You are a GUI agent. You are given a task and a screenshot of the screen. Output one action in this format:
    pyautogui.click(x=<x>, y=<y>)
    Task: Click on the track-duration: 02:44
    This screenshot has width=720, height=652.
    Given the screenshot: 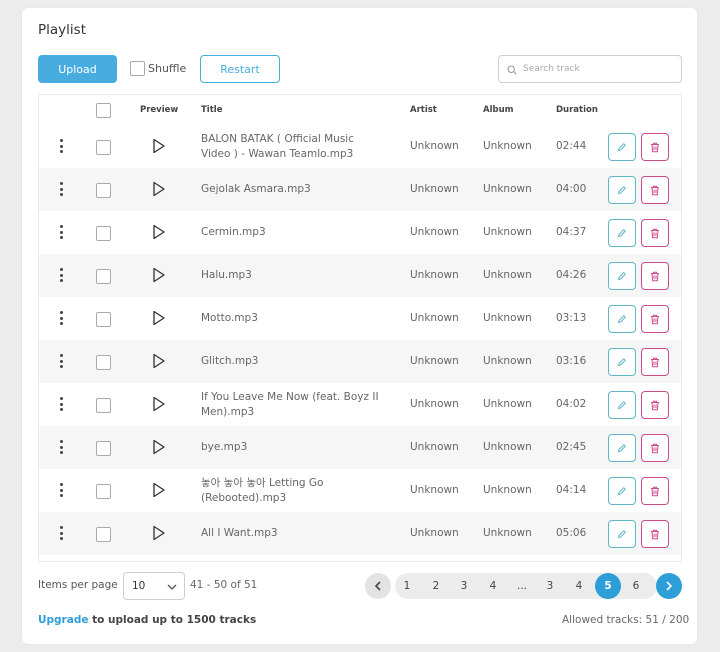 What is the action you would take?
    pyautogui.click(x=571, y=146)
    